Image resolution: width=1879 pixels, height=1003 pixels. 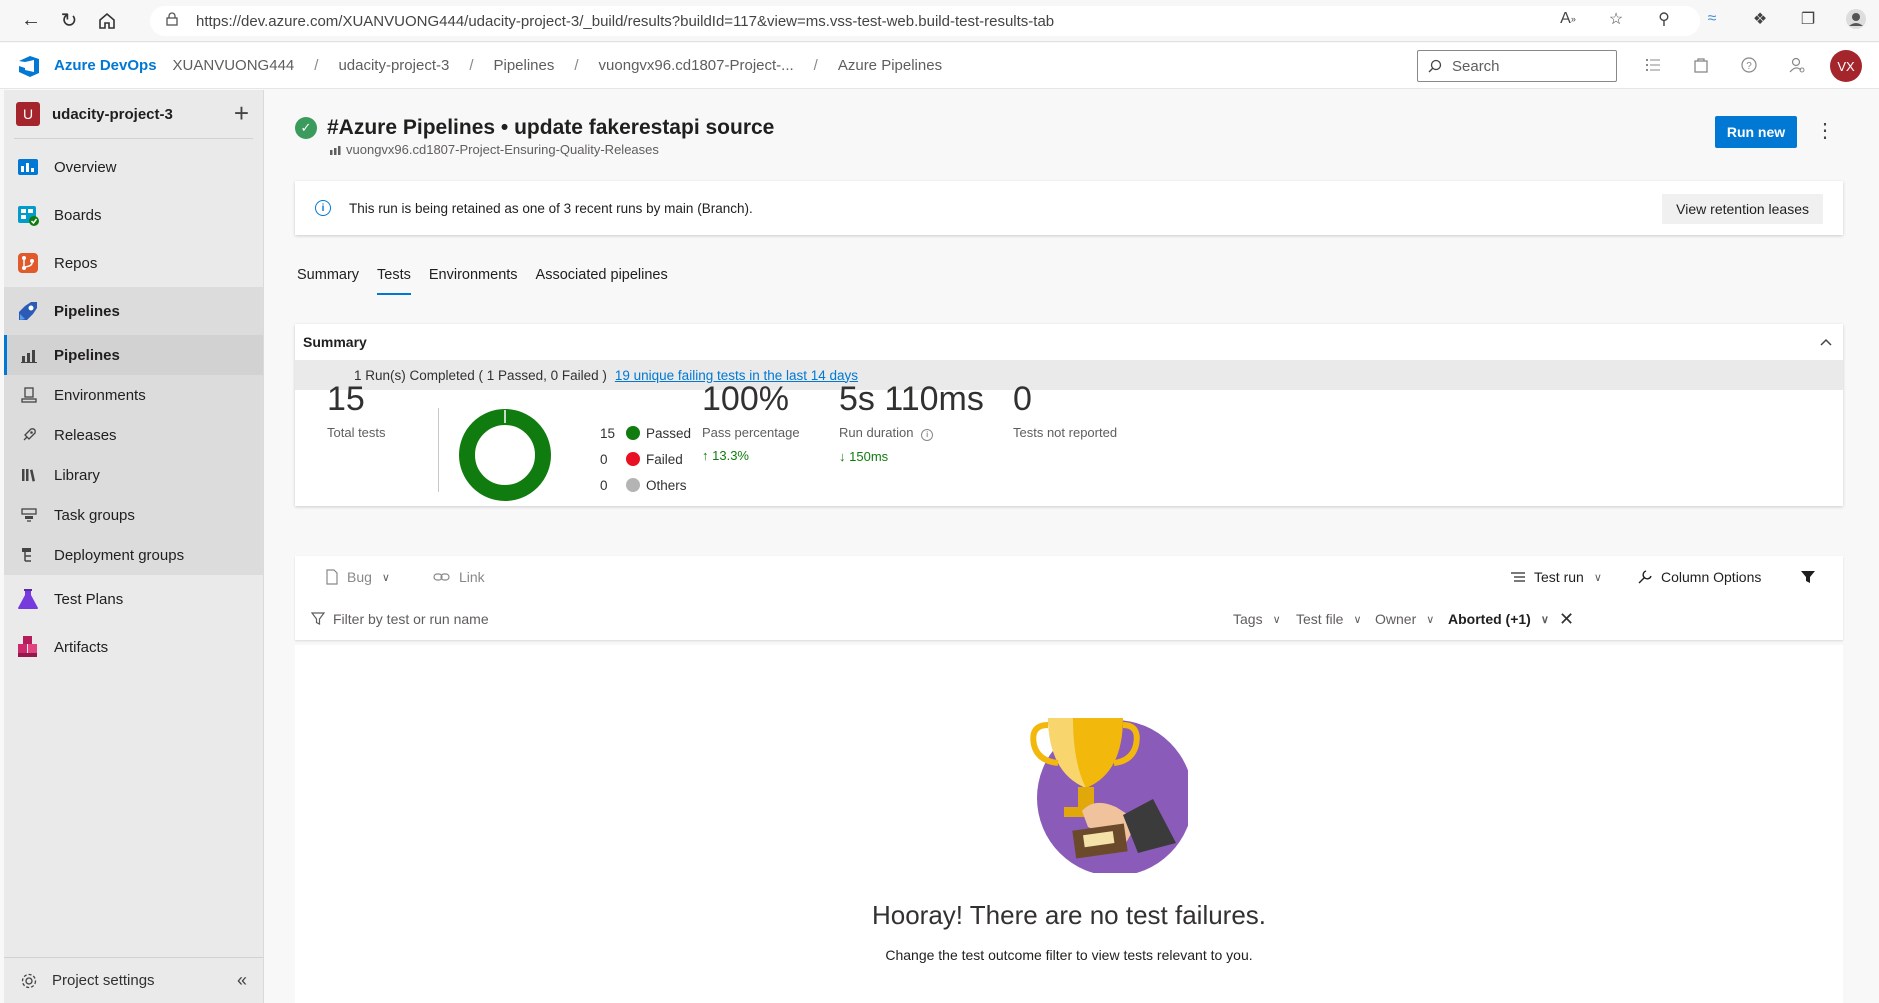 I want to click on tab-summary: Summary, so click(x=328, y=281).